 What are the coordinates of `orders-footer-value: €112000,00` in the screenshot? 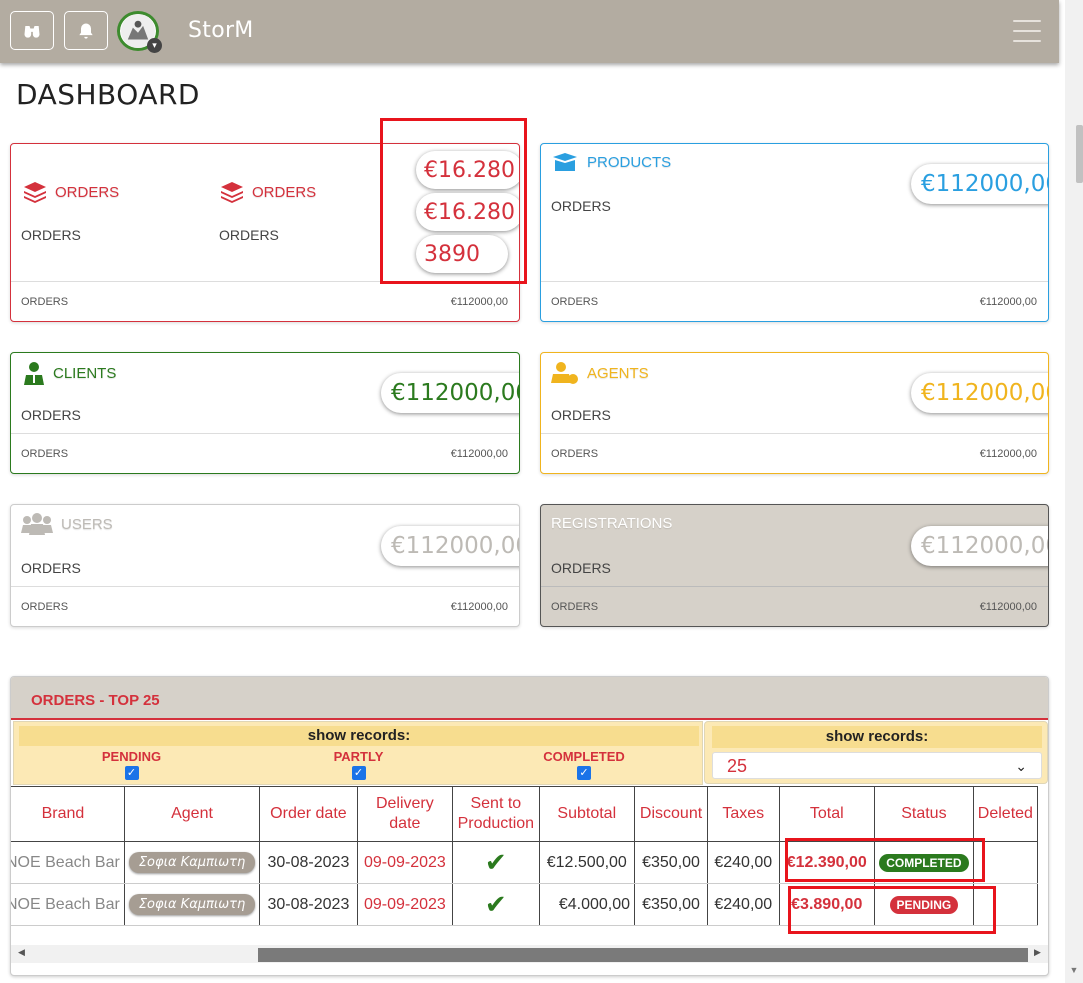 It's located at (479, 301).